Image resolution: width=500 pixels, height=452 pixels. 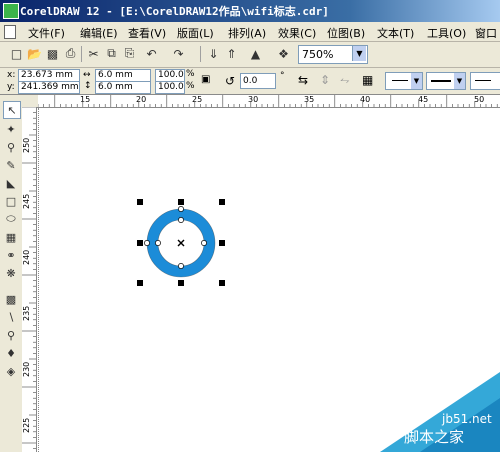 I want to click on toolbox: ↖ ✦ ⚲ ✎ ◣ □ ⬭ ▦ ⚭ ❋ ▩ ∖ ⚲ ♦ ◈, so click(x=11, y=273).